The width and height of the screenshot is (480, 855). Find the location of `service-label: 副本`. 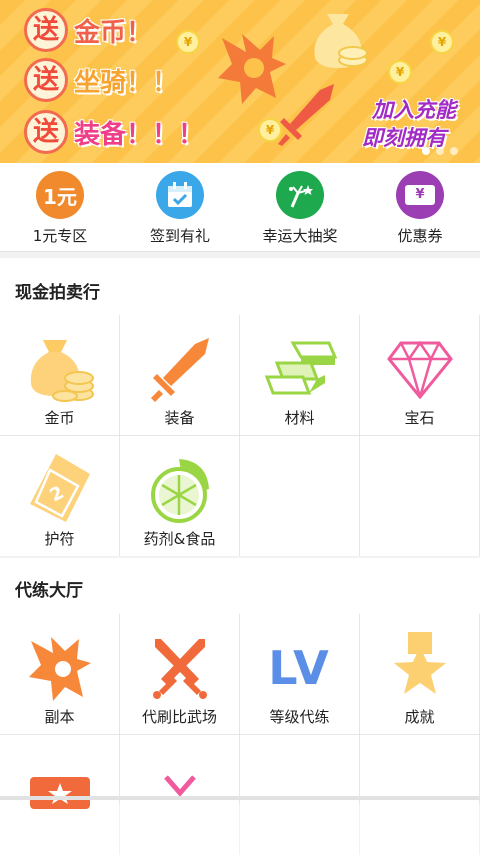

service-label: 副本 is located at coordinates (59, 717).